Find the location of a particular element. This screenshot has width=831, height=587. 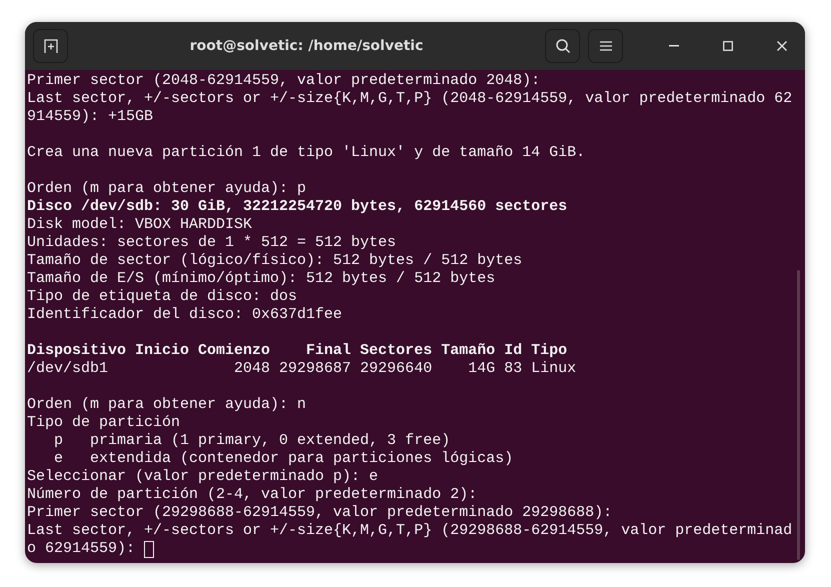

terminal-line: Identificador del disco: 0x637d1fee is located at coordinates (184, 315).